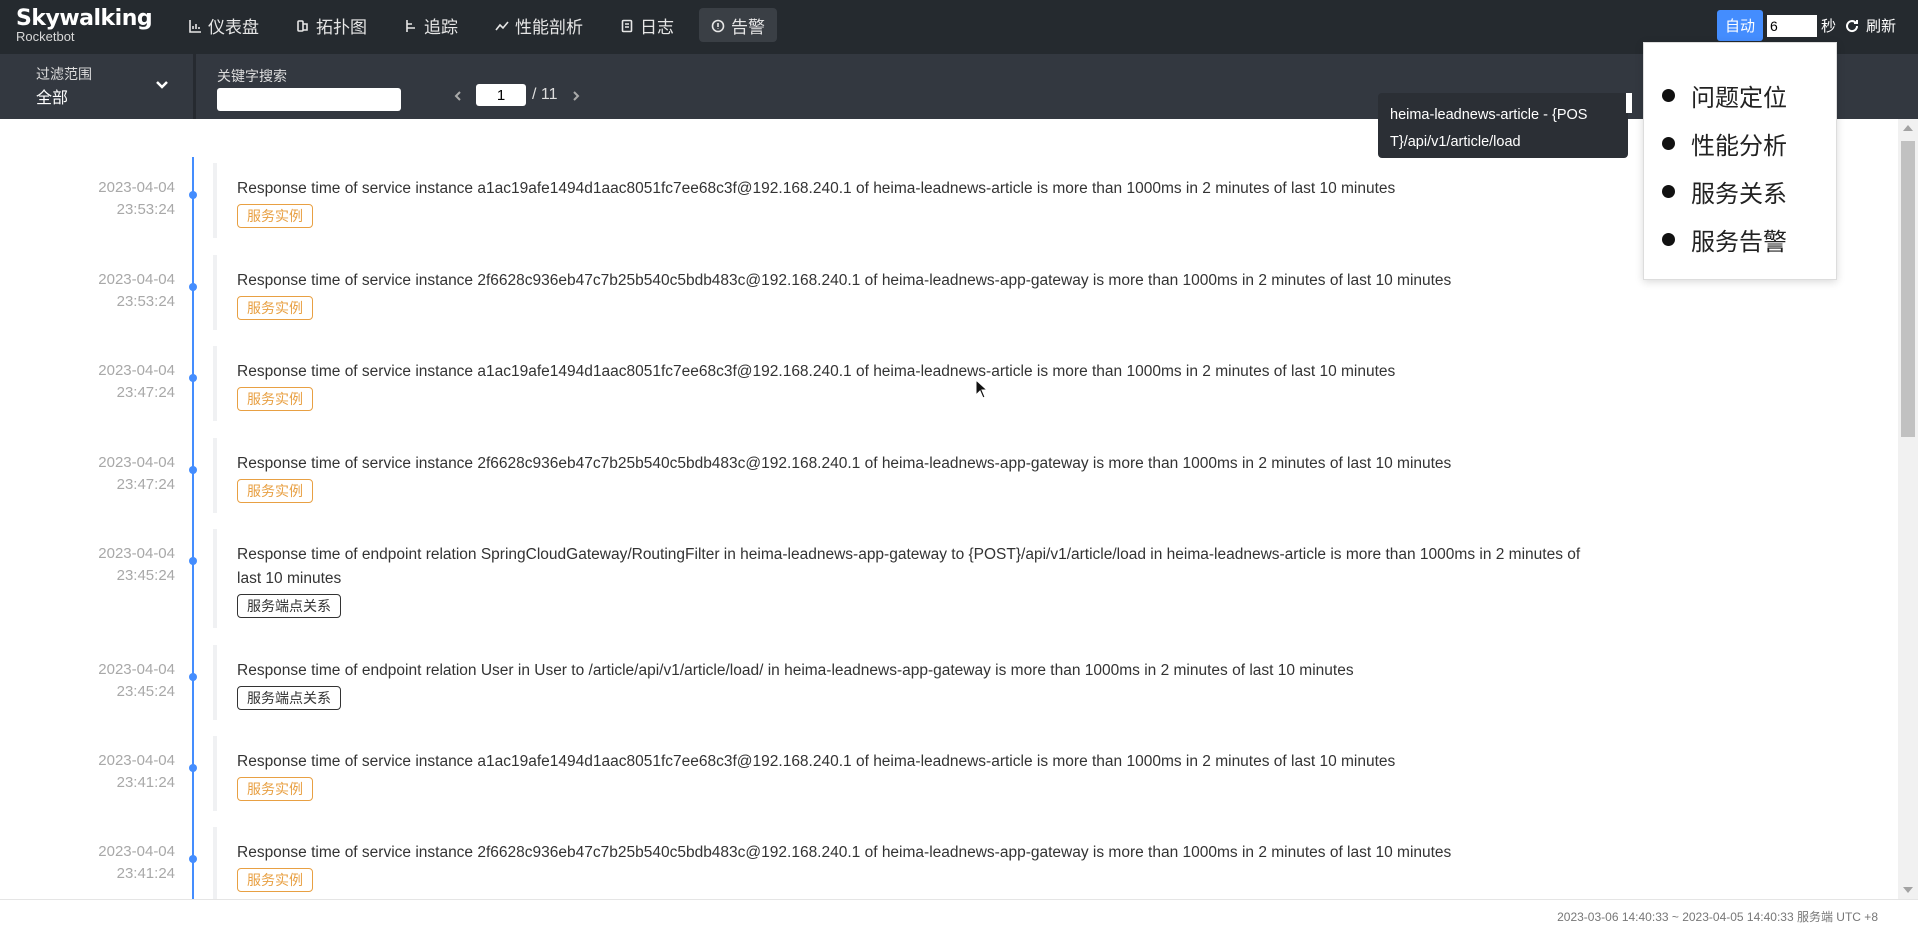 The width and height of the screenshot is (1918, 925). Describe the element at coordinates (1880, 26) in the screenshot. I see `refresh-label: 刷新` at that location.